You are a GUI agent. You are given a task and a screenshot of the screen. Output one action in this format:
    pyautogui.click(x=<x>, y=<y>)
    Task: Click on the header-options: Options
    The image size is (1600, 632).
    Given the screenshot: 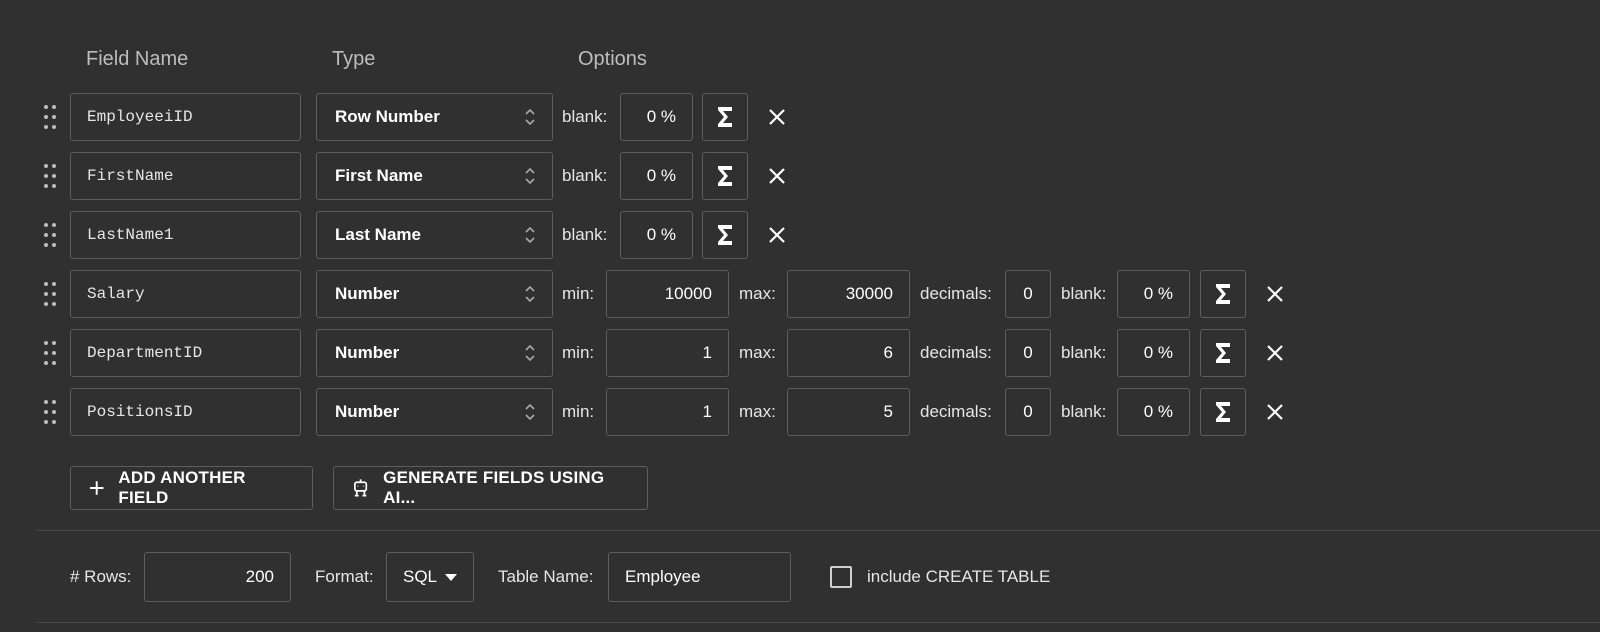 What is the action you would take?
    pyautogui.click(x=612, y=59)
    